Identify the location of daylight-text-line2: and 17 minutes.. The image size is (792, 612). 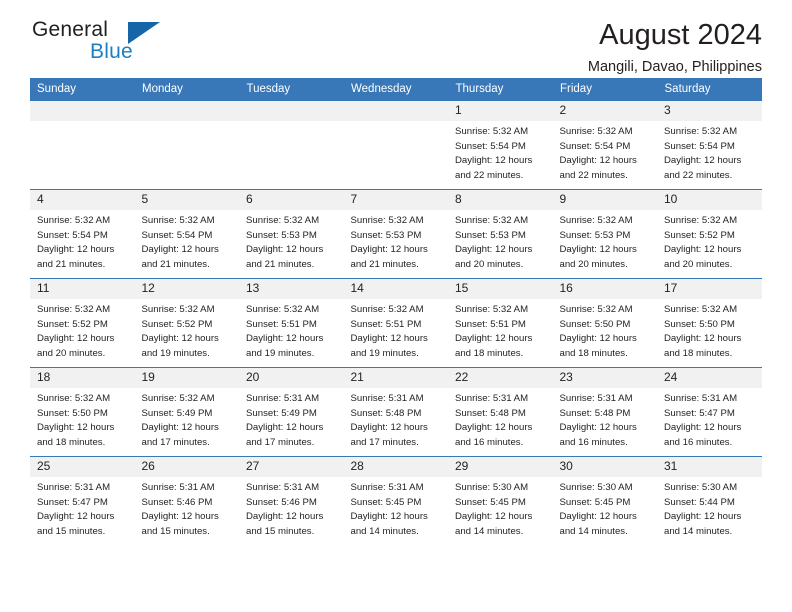
(384, 442).